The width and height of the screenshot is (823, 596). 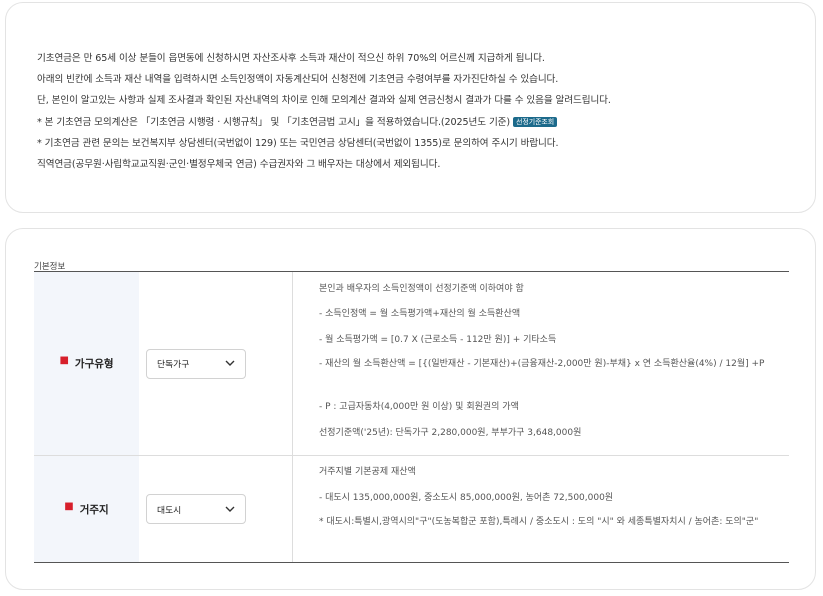 I want to click on household-label: 가구유형, so click(x=94, y=364).